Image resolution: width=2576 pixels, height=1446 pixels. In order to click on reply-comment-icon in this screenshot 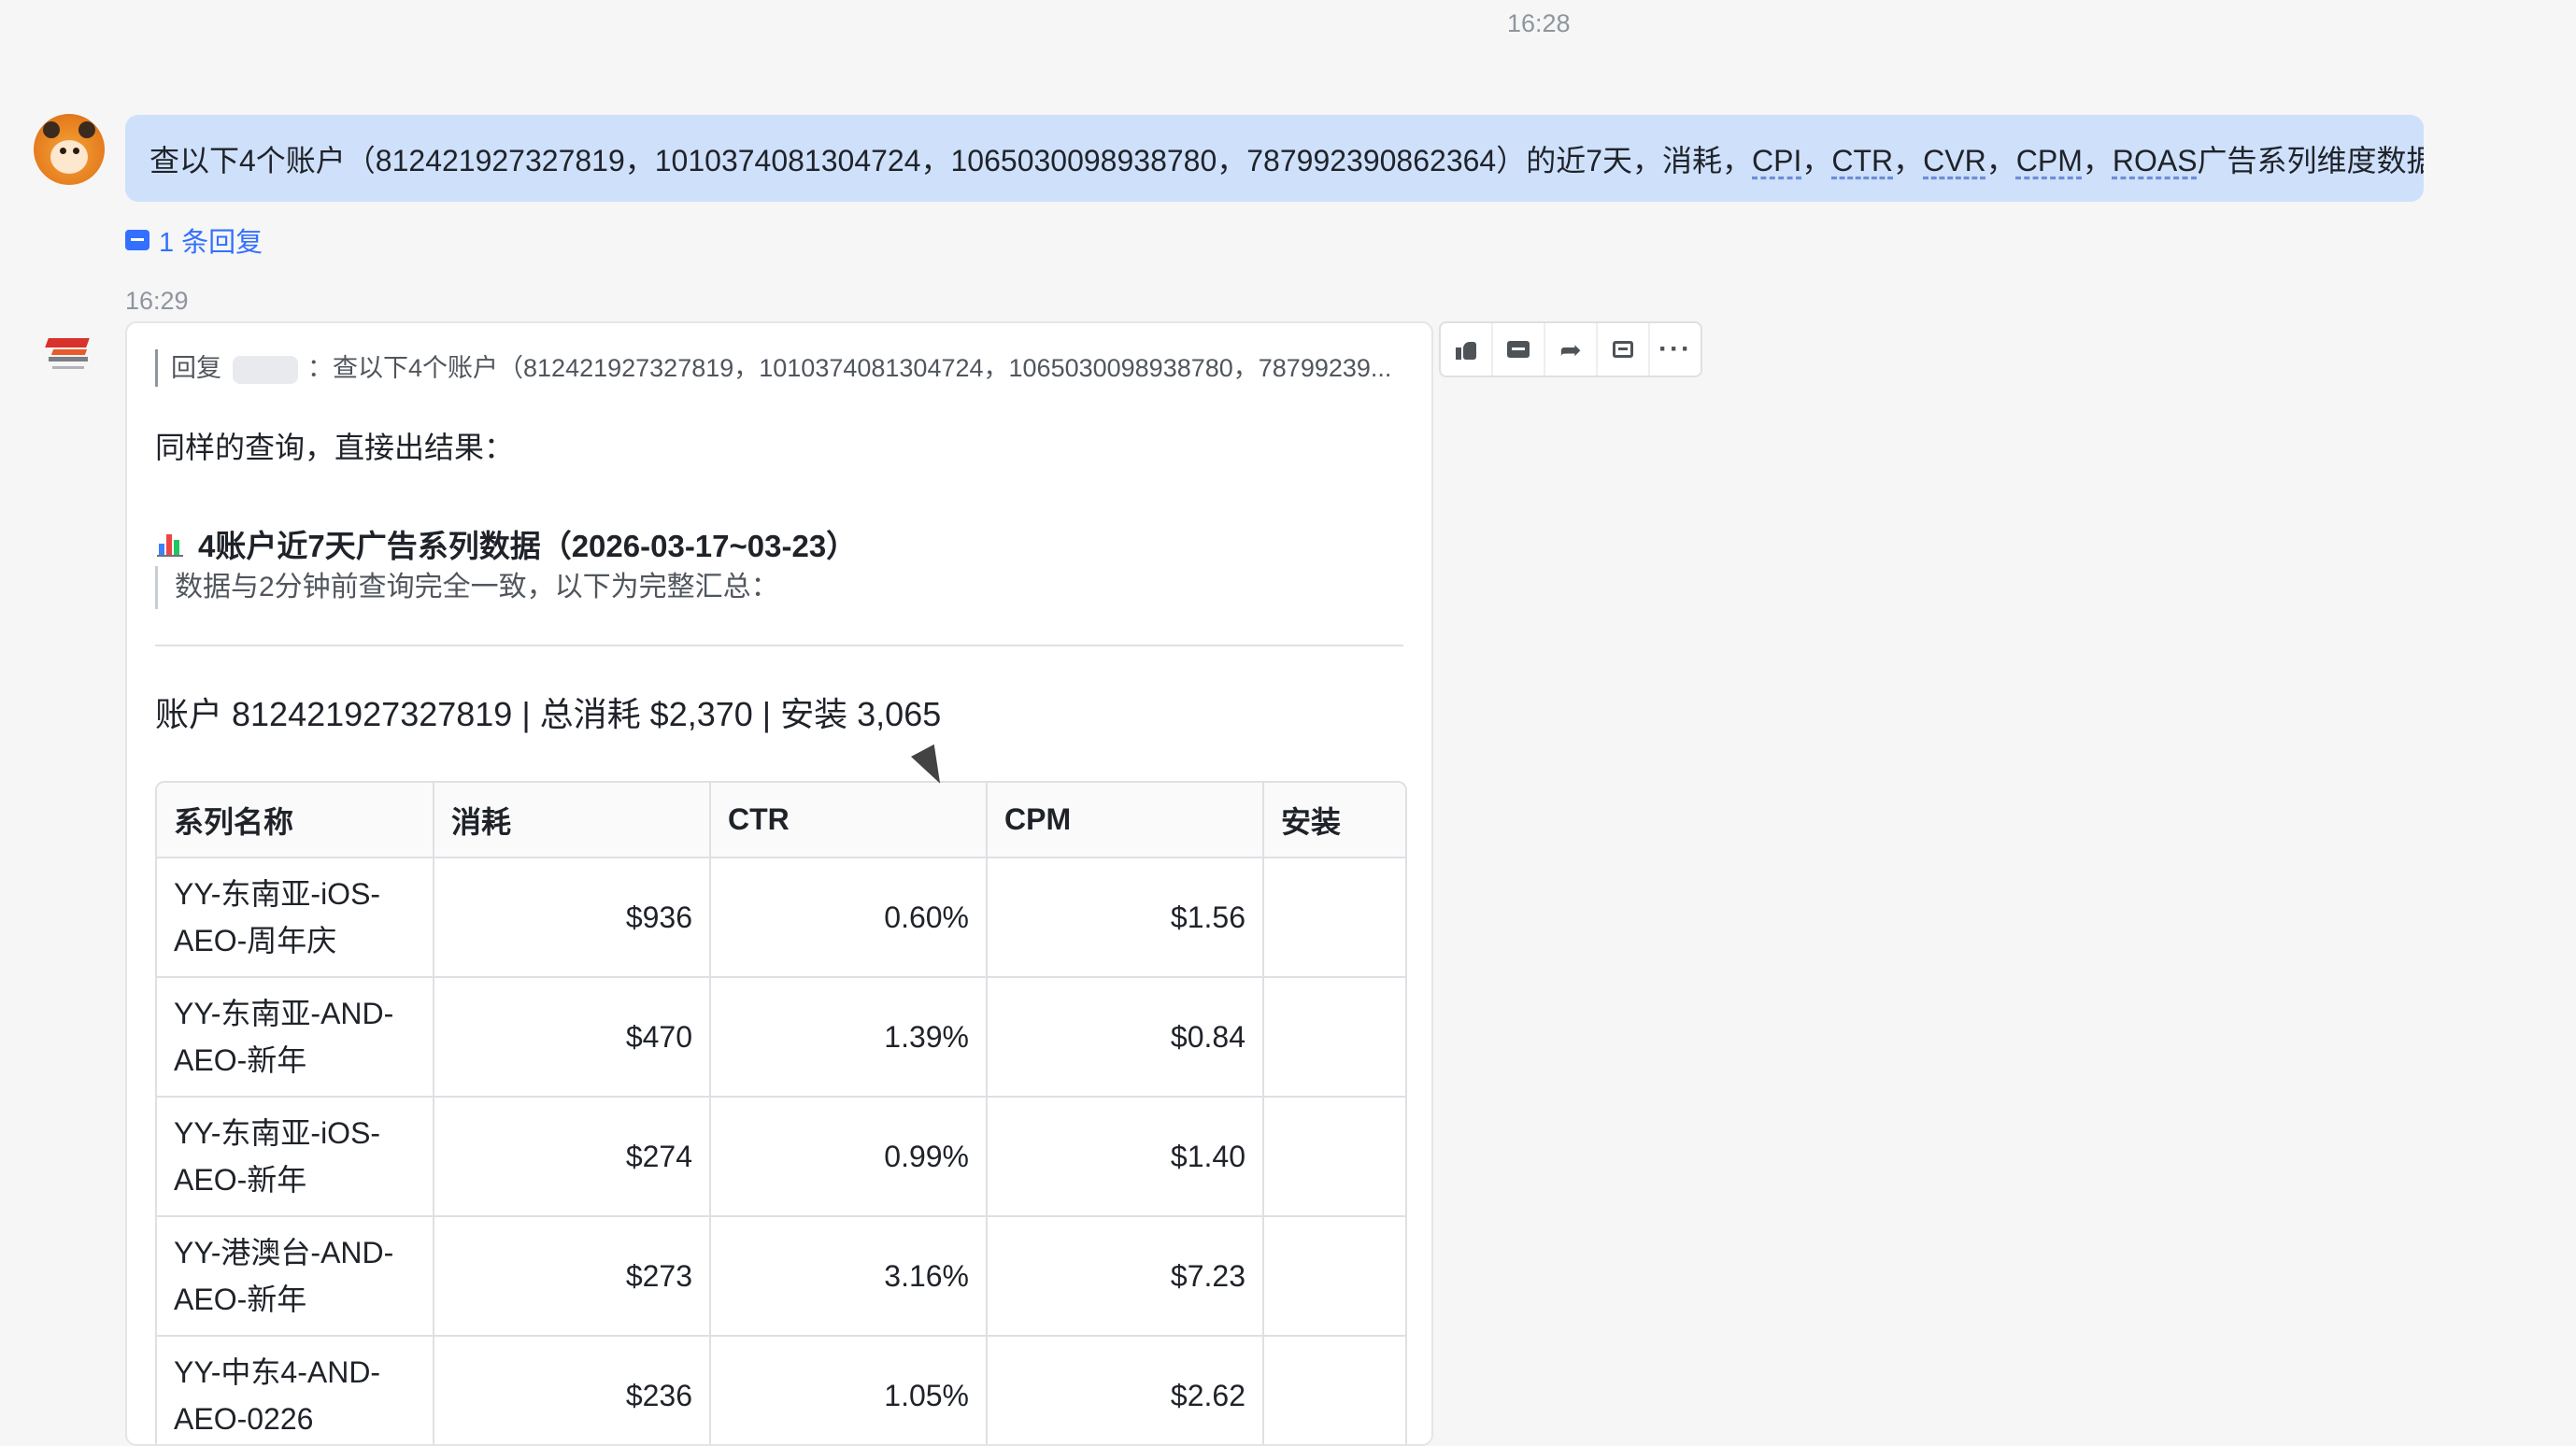, I will do `click(137, 240)`.